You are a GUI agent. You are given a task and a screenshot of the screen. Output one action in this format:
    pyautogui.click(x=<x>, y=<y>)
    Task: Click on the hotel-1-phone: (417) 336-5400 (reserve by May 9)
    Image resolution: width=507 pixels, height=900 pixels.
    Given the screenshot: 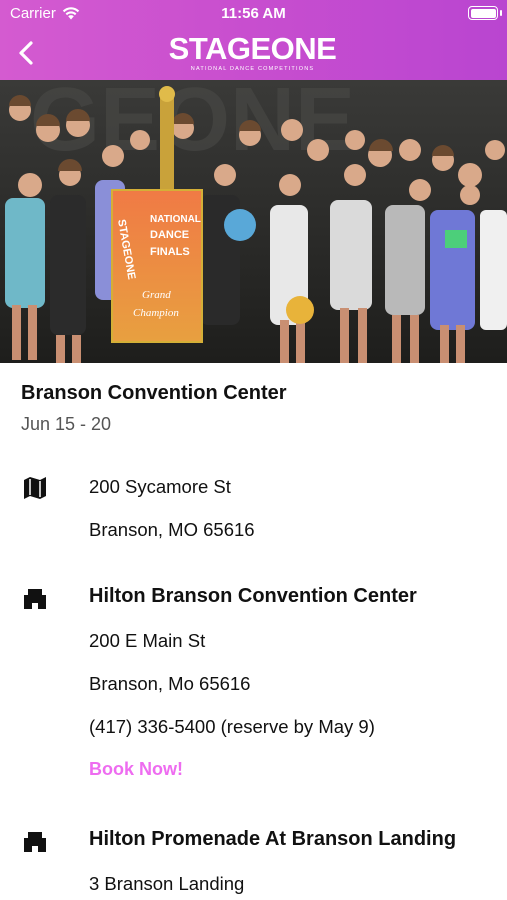 What is the action you would take?
    pyautogui.click(x=232, y=727)
    